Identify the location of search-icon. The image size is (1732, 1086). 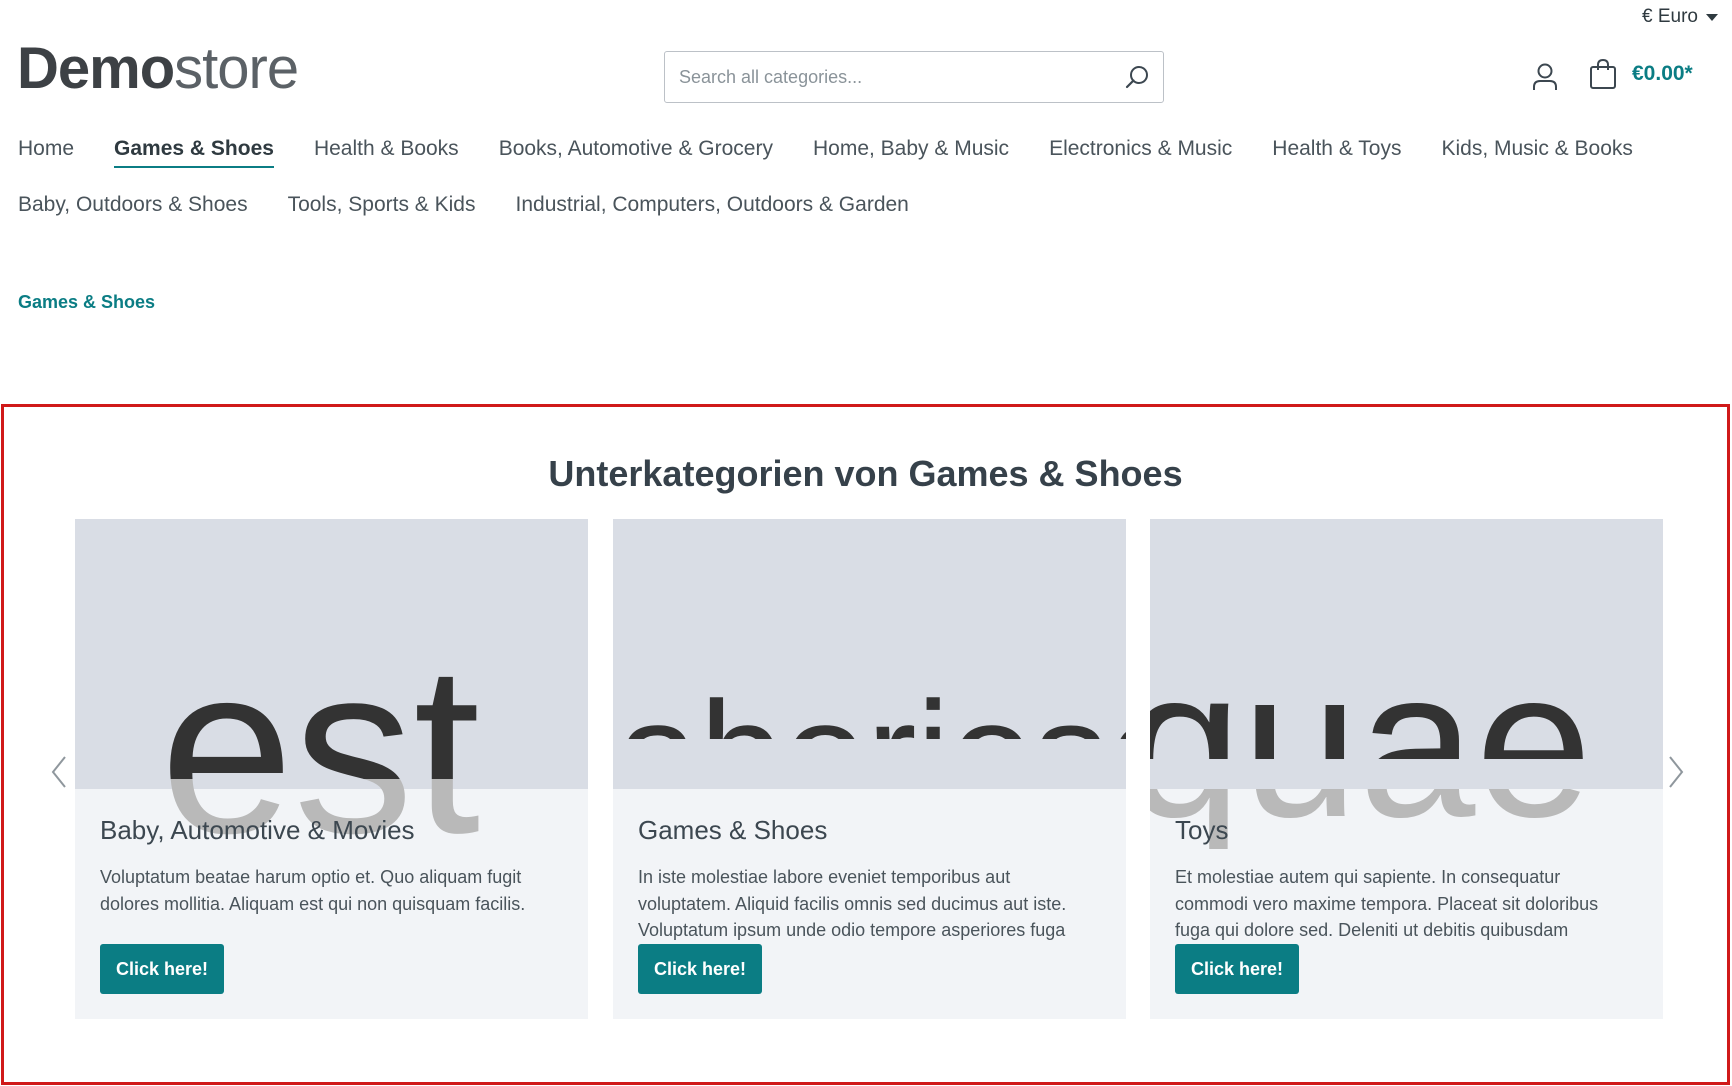
(1136, 77).